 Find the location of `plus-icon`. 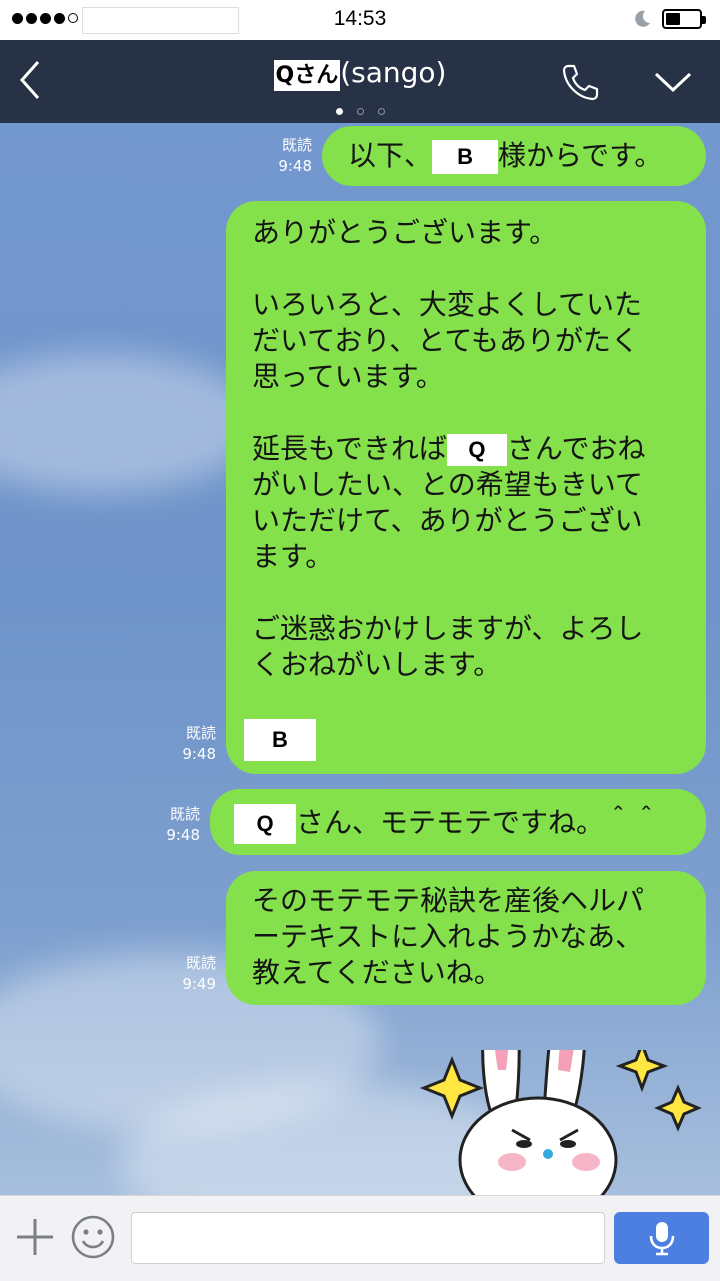

plus-icon is located at coordinates (35, 1237).